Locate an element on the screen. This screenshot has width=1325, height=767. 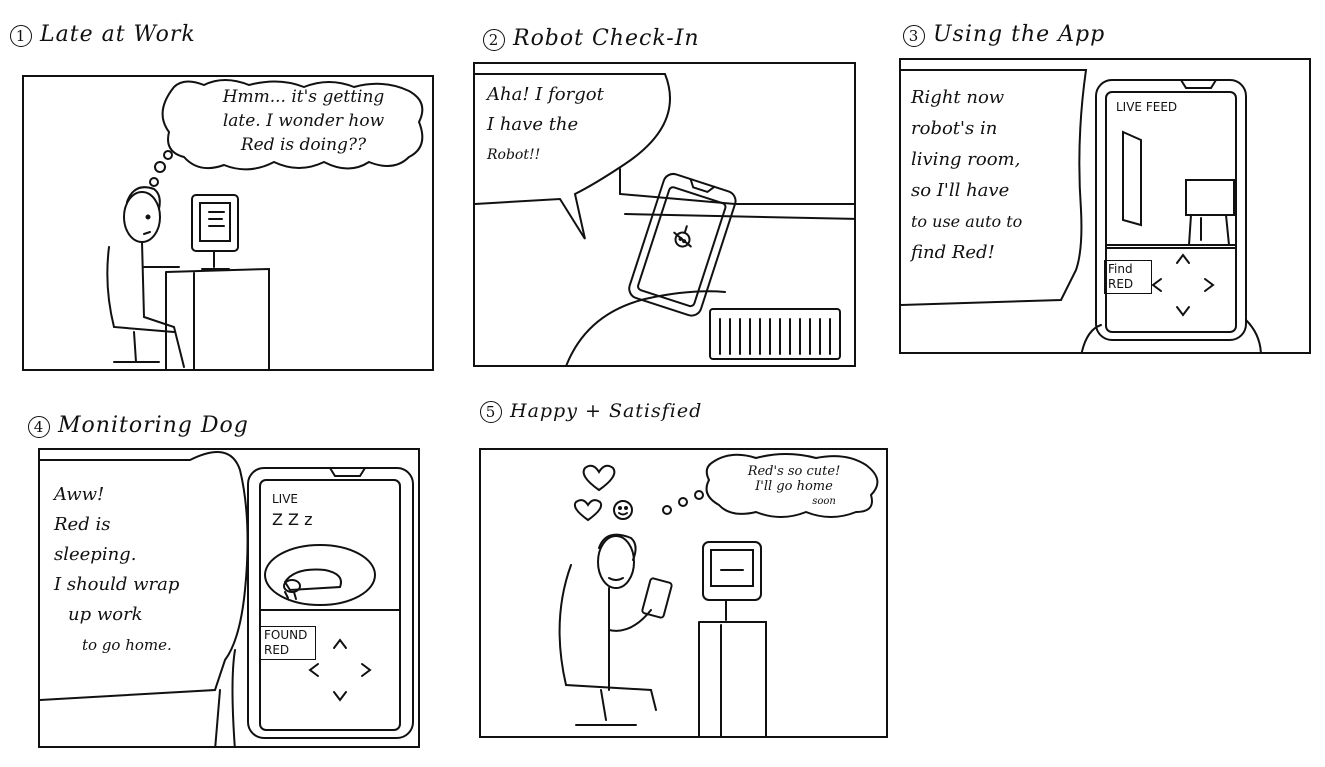
live-feed-label: LIVE FEED is located at coordinates (1147, 107).